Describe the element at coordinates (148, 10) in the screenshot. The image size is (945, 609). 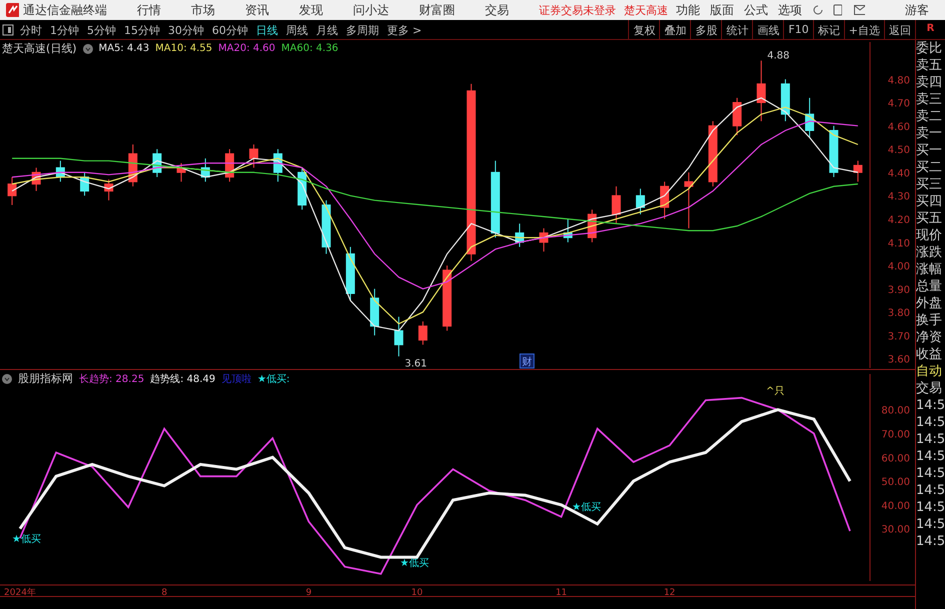
I see `menu-item: 行情` at that location.